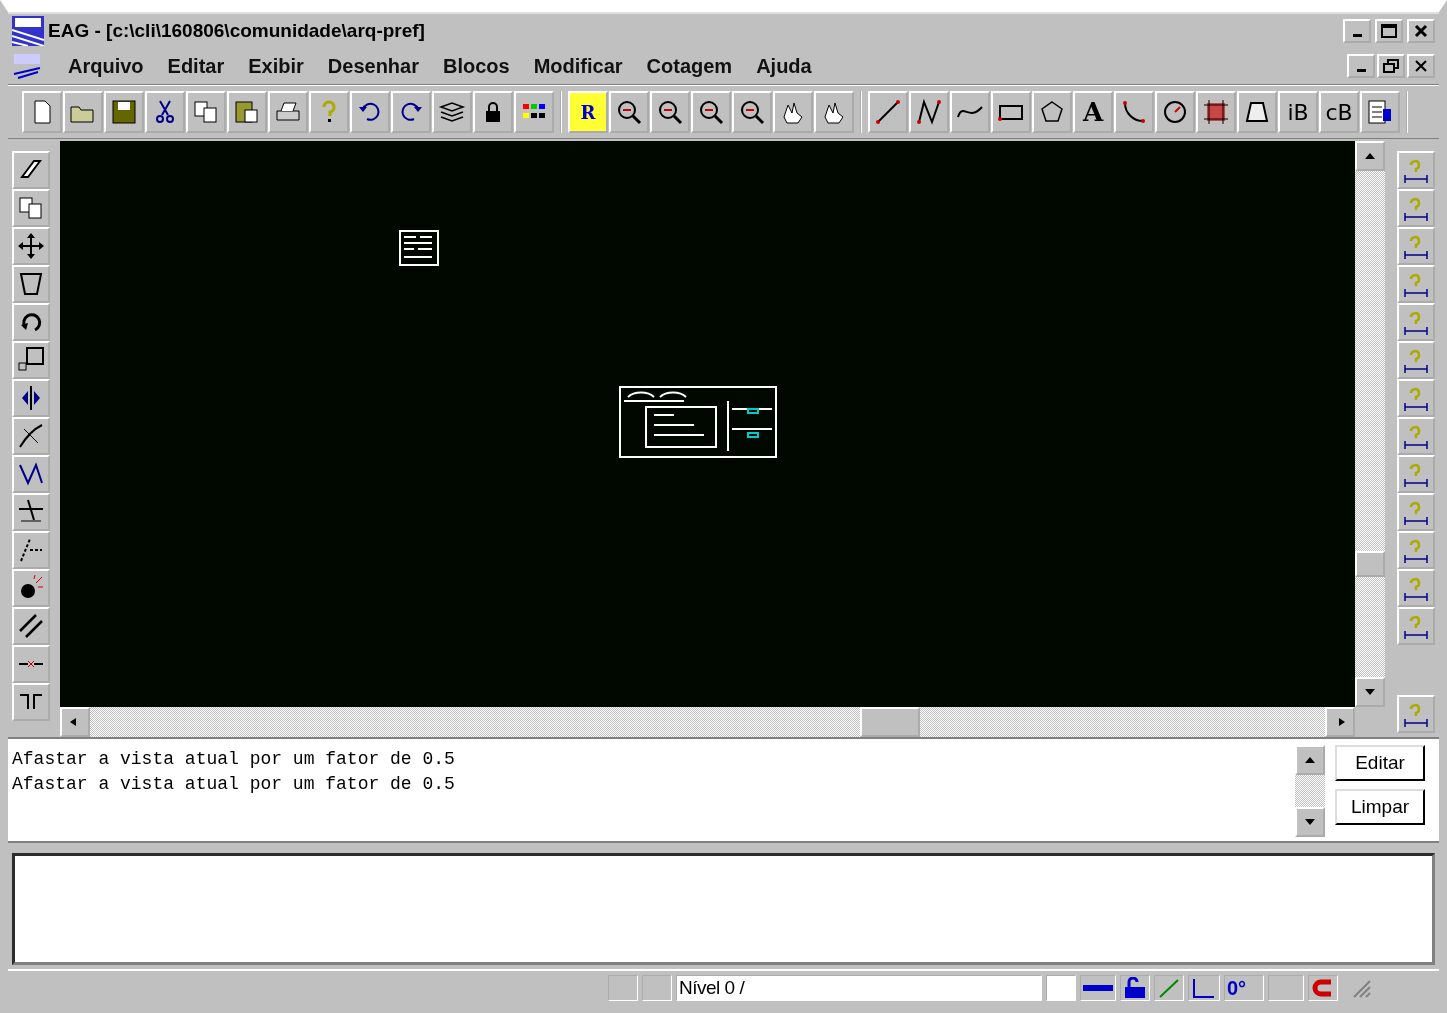  What do you see at coordinates (373, 66) in the screenshot?
I see `menu-item: Desenhar` at bounding box center [373, 66].